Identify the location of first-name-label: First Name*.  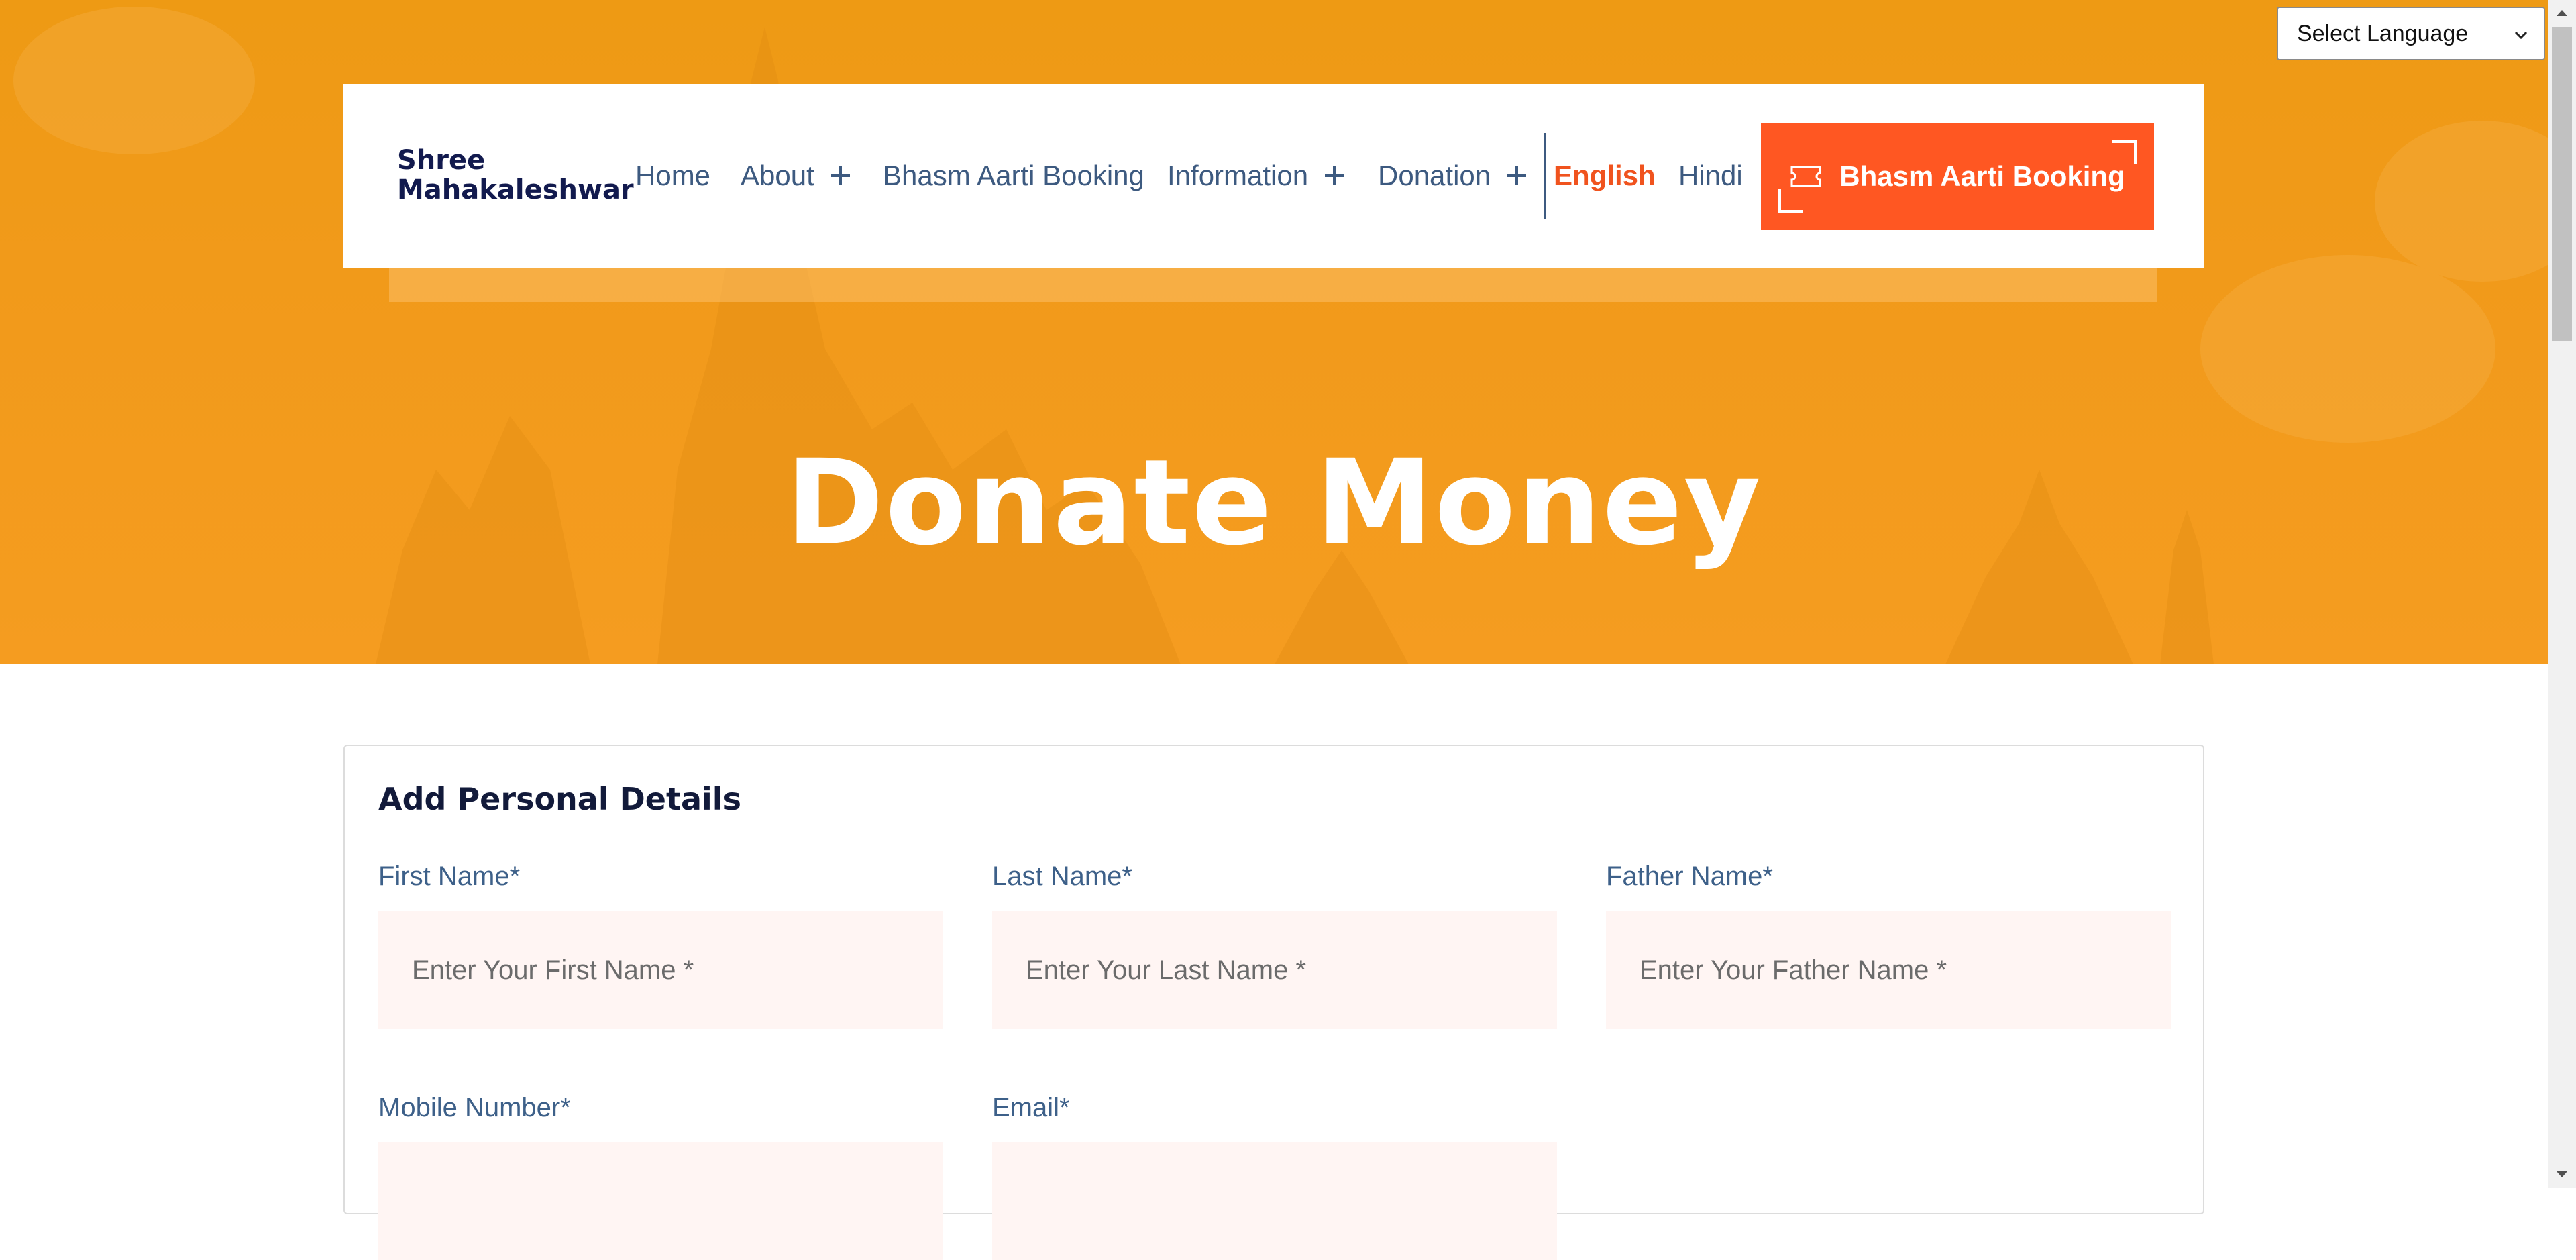
(449, 876).